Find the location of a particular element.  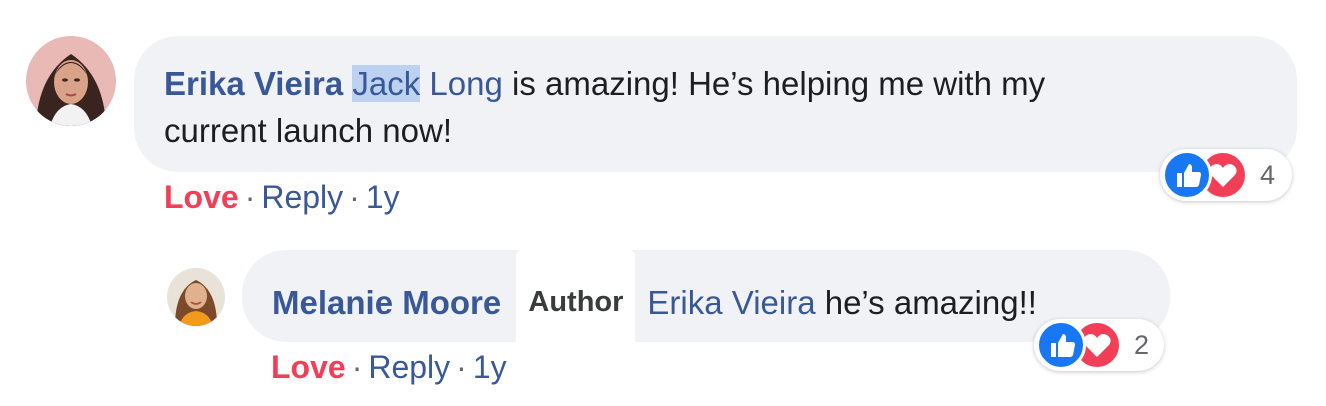

mention-last-name: Long is located at coordinates (465, 83).